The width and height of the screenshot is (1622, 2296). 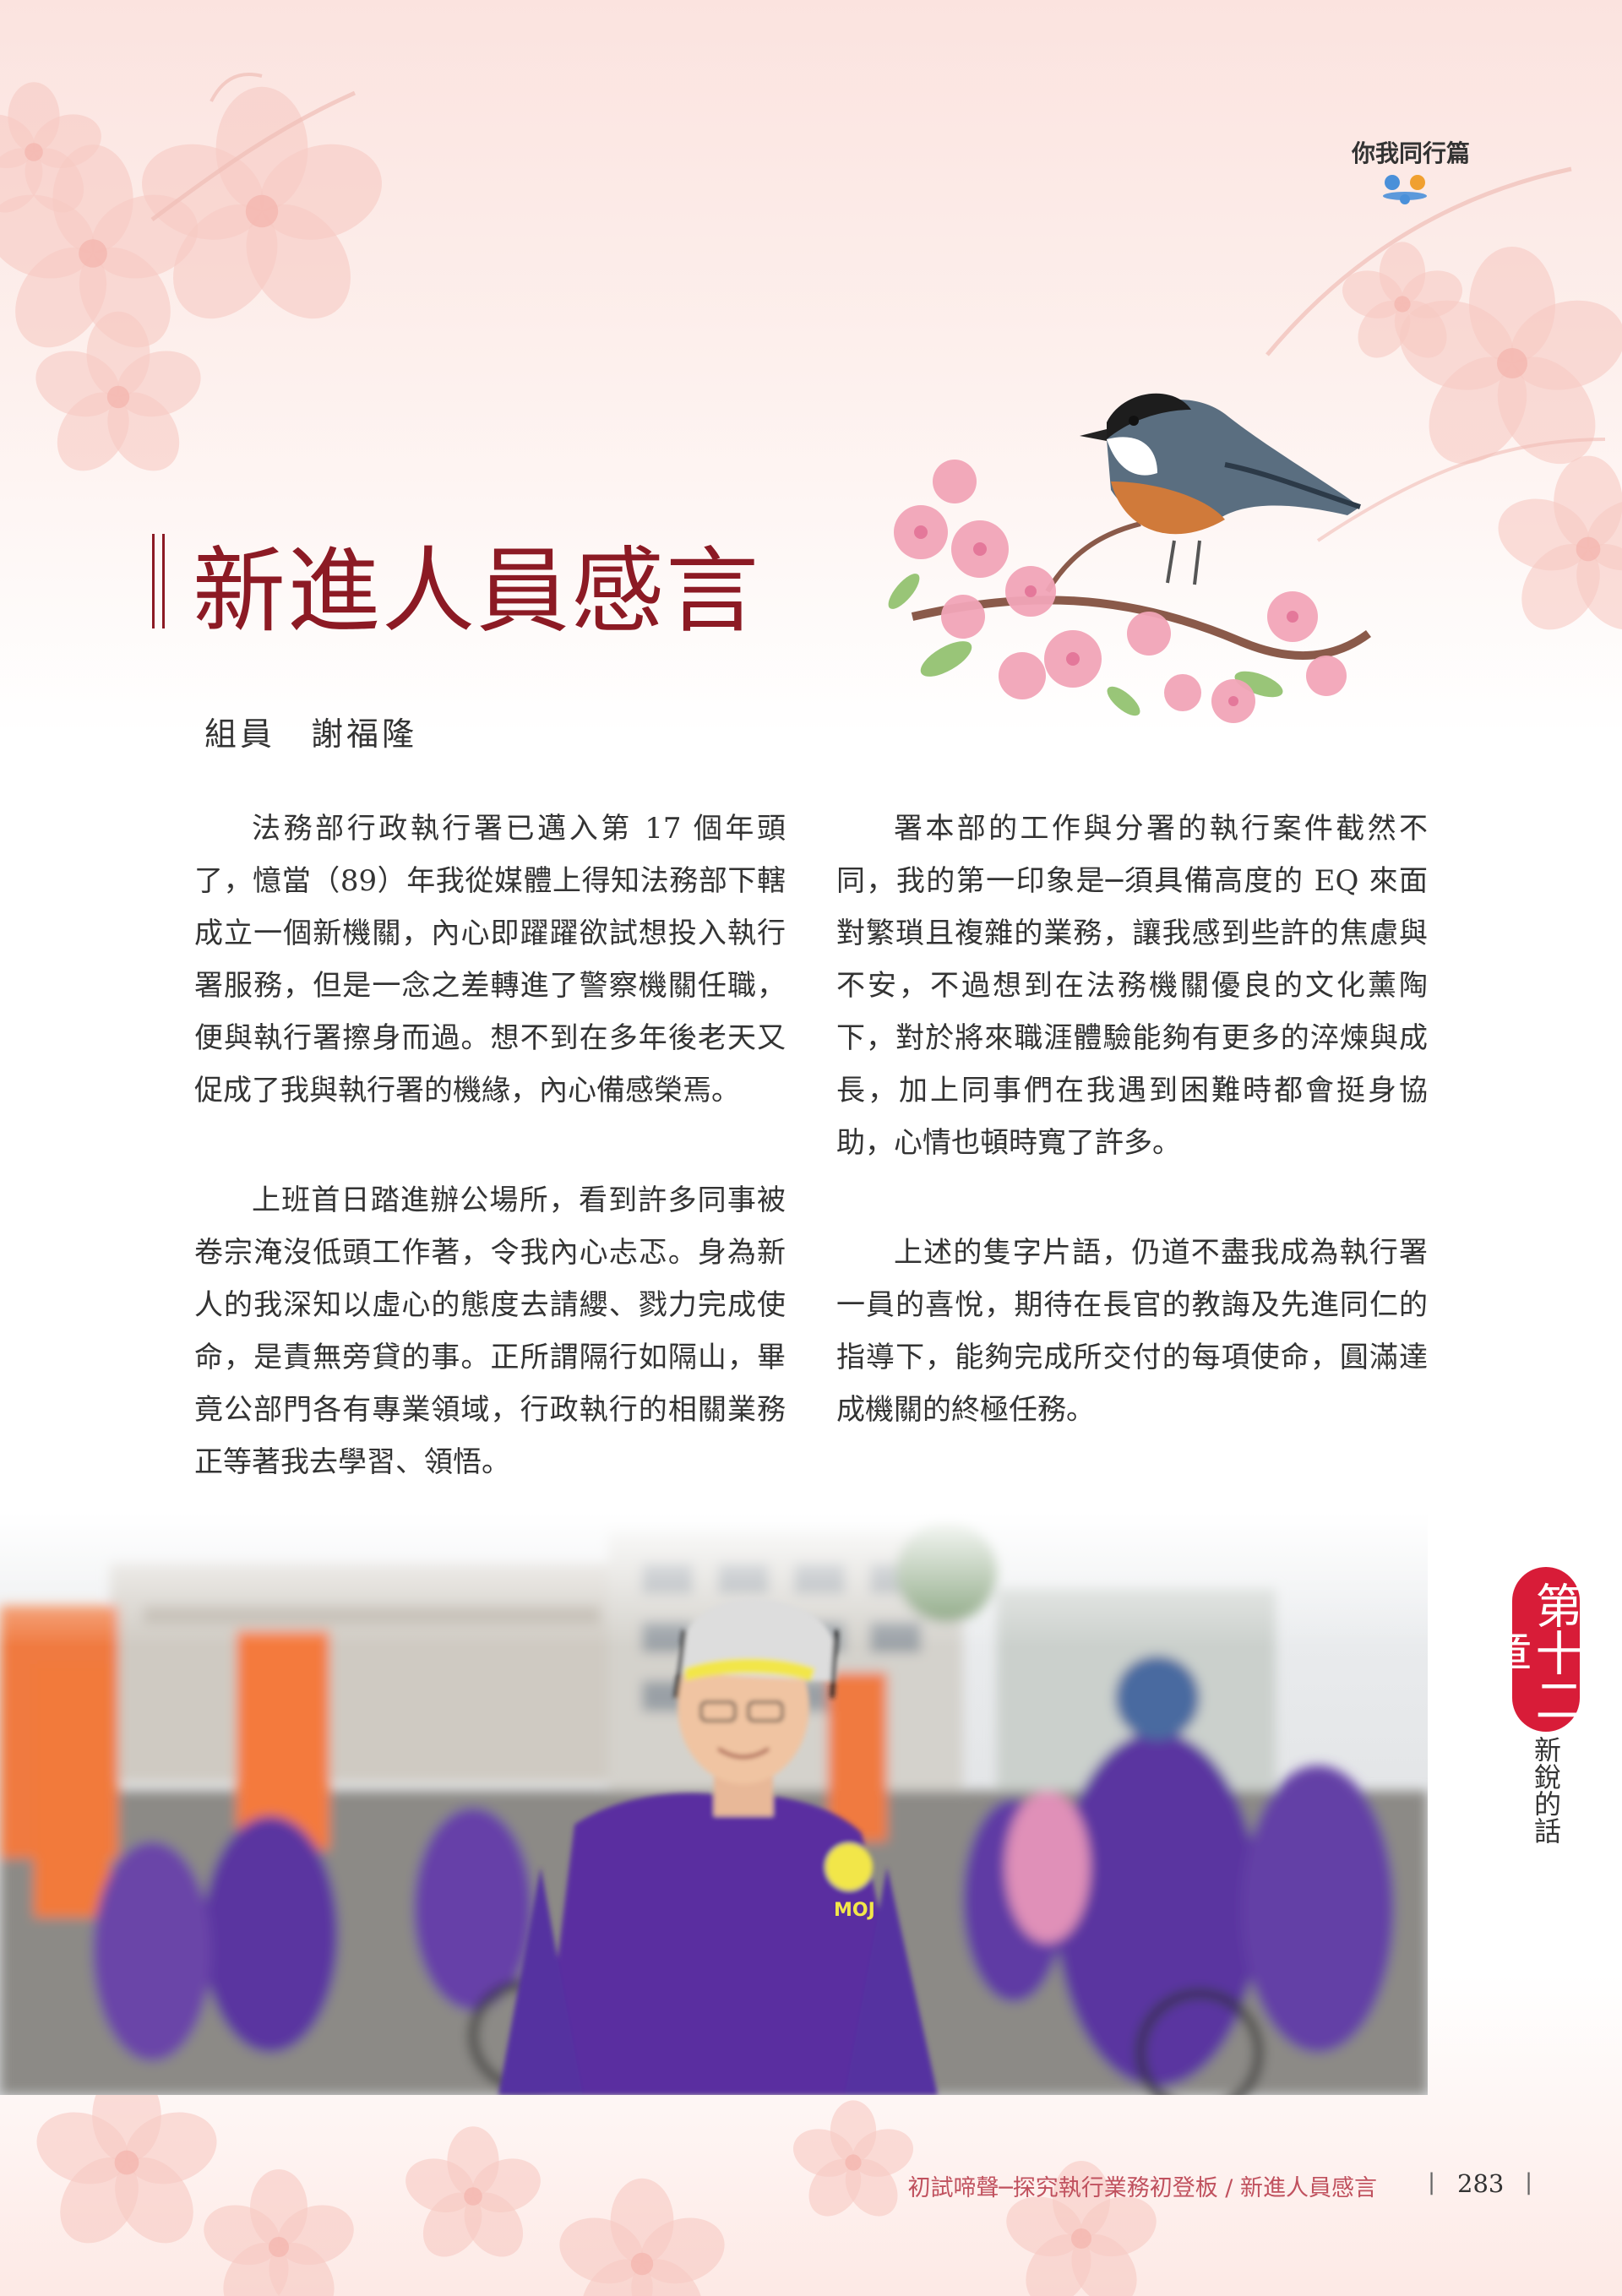 I want to click on people-icon, so click(x=1405, y=189).